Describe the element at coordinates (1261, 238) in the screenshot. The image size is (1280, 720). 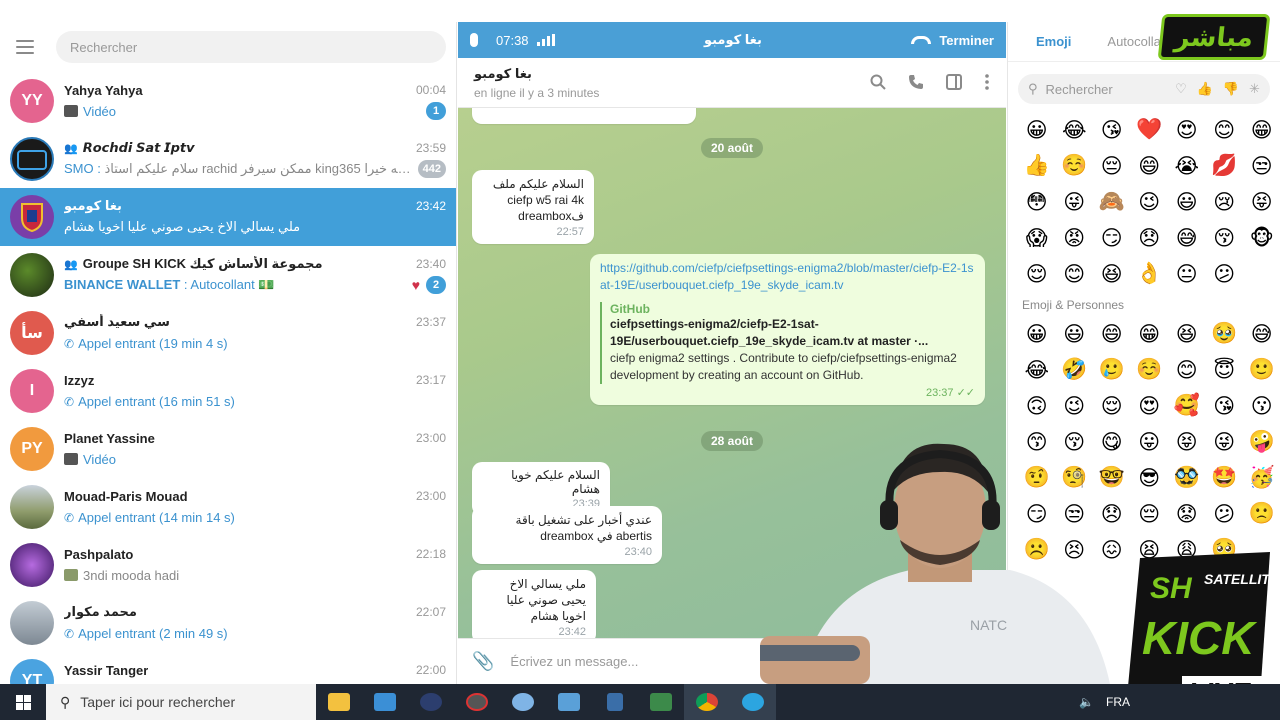
I see `emoji-item: 🐵` at that location.